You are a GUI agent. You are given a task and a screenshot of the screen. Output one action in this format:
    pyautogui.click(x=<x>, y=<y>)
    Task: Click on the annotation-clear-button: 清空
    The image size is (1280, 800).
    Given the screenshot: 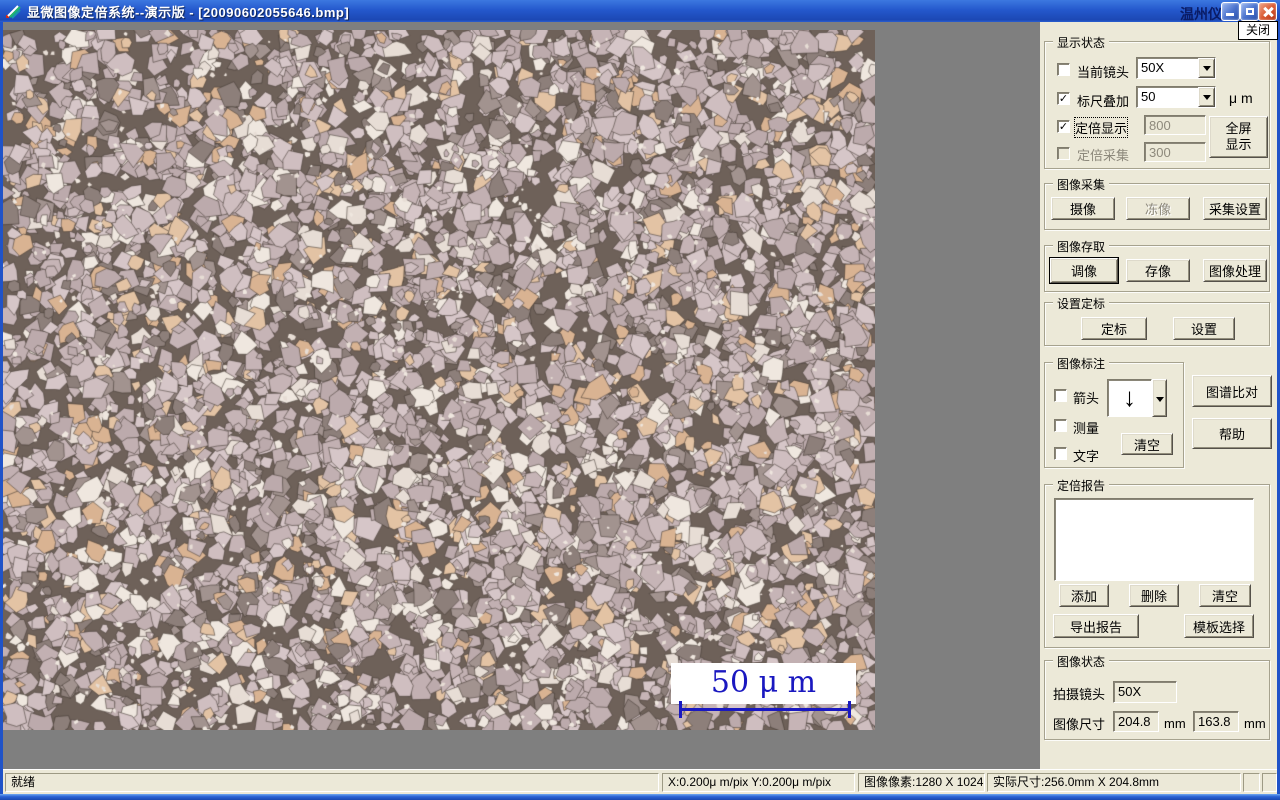 What is the action you would take?
    pyautogui.click(x=1147, y=444)
    